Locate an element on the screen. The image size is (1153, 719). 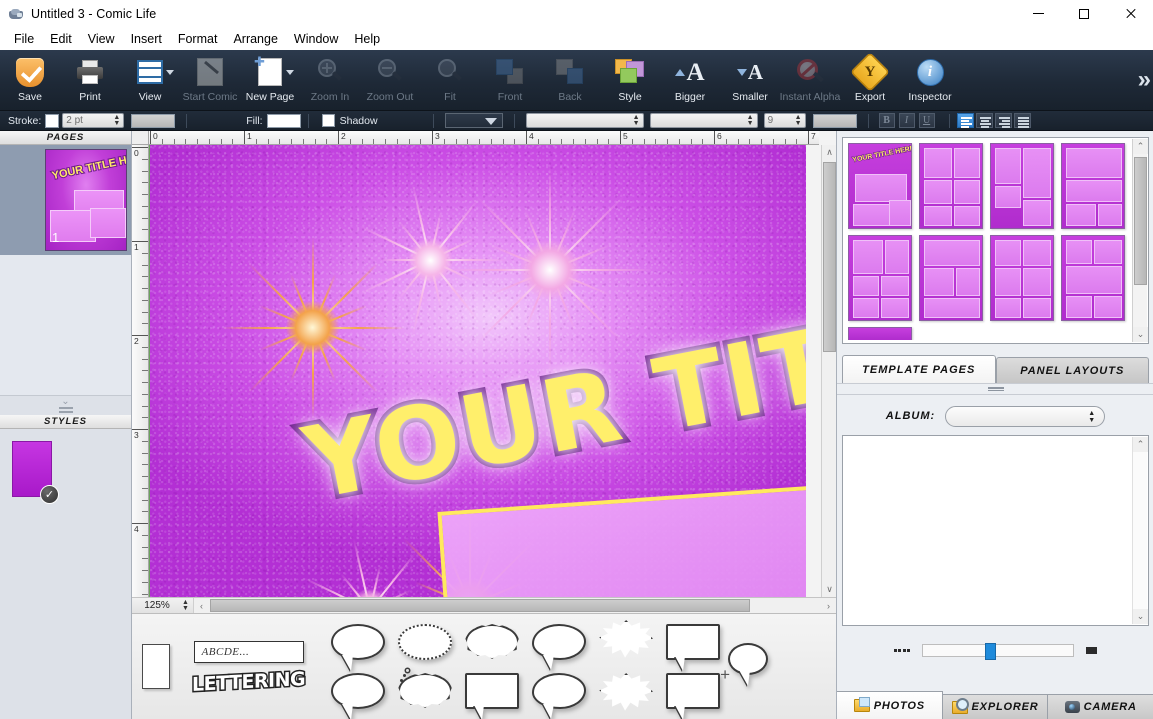
tab-panel-layouts: PANEL LAYOUTS is located at coordinates (1072, 370).